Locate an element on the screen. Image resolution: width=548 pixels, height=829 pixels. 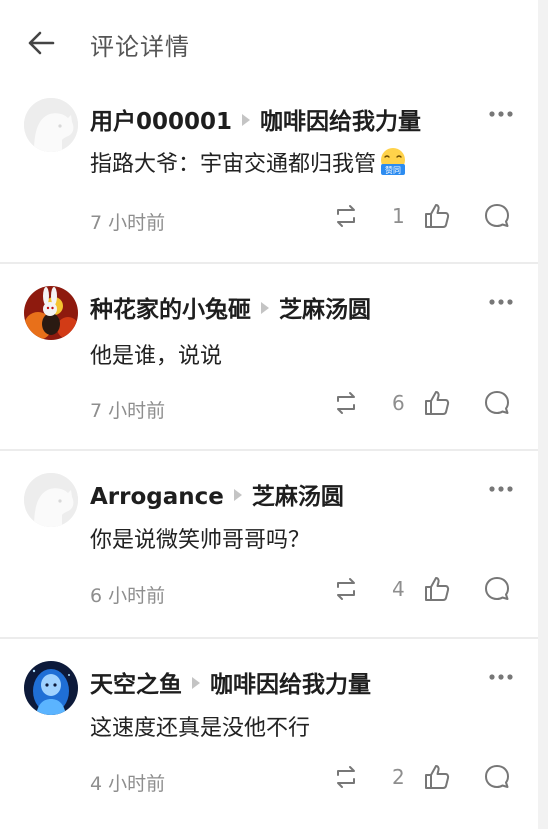
comment-text: 指路大爷：宇宙交通都归我管 赞同 is located at coordinates (249, 162).